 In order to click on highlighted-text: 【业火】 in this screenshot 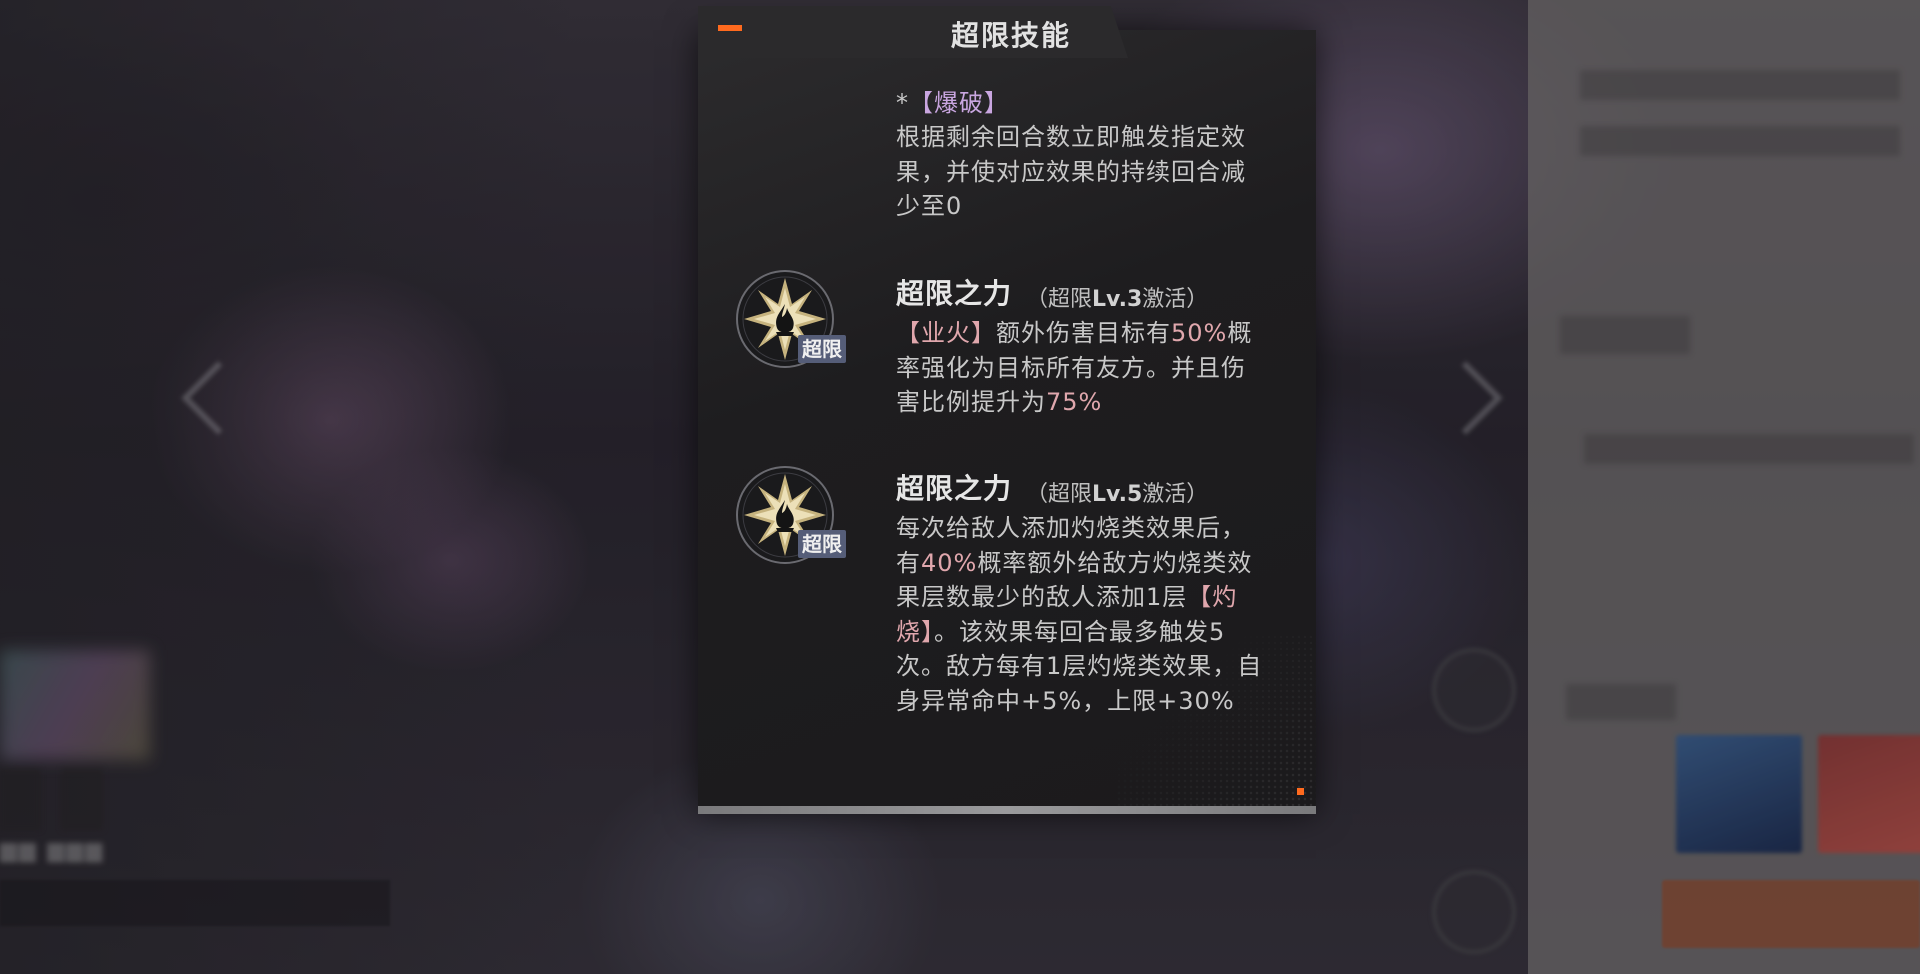, I will do `click(946, 333)`.